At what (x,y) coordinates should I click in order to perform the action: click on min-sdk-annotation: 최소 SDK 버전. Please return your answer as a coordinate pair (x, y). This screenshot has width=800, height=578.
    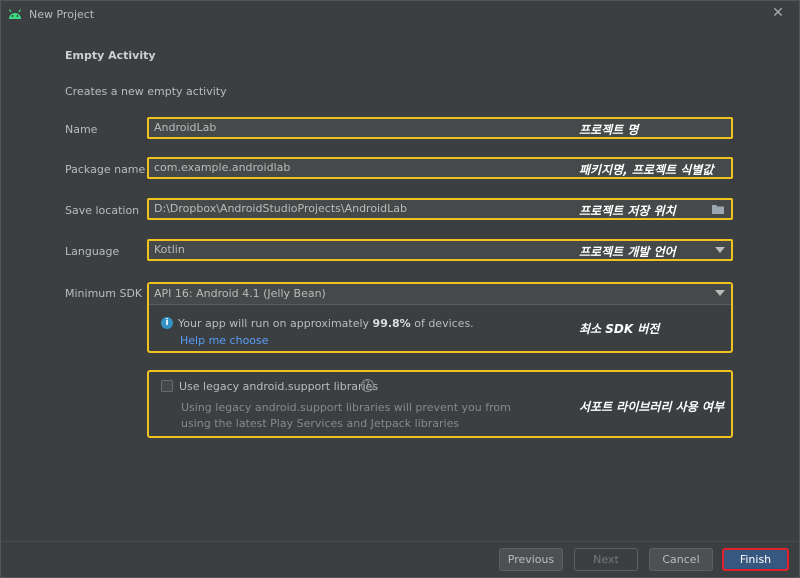
    Looking at the image, I should click on (619, 329).